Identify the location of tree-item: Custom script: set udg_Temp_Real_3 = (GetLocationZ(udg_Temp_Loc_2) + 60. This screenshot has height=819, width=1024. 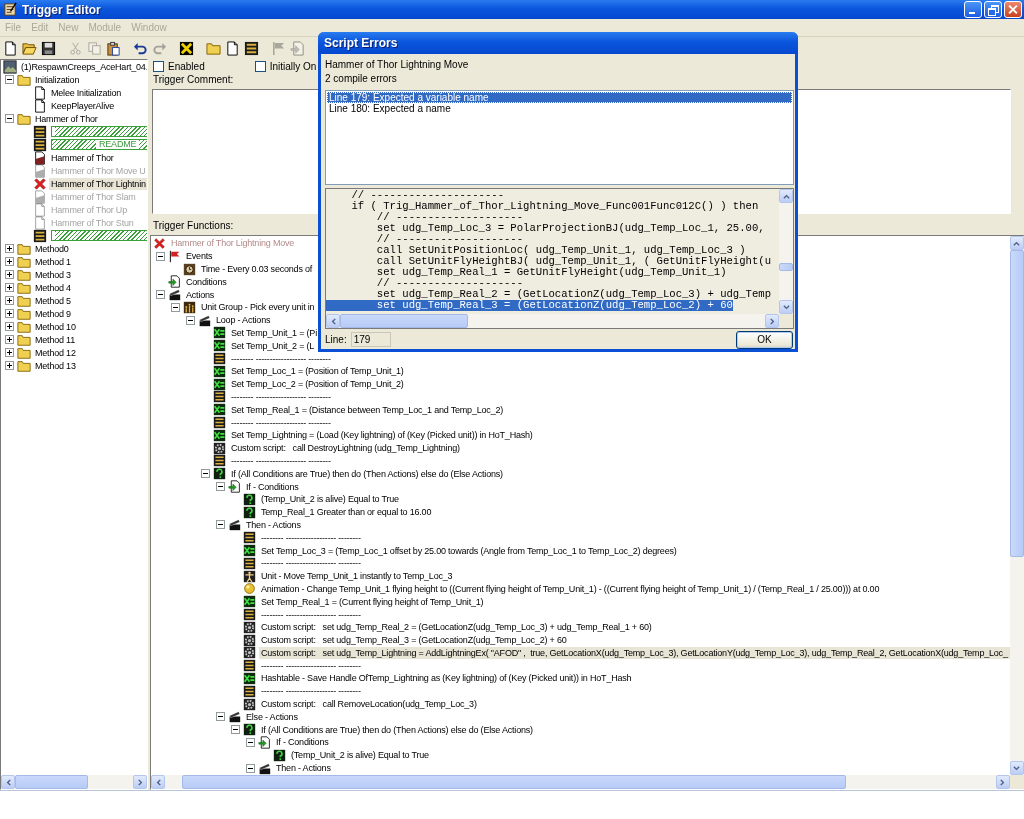
(414, 640).